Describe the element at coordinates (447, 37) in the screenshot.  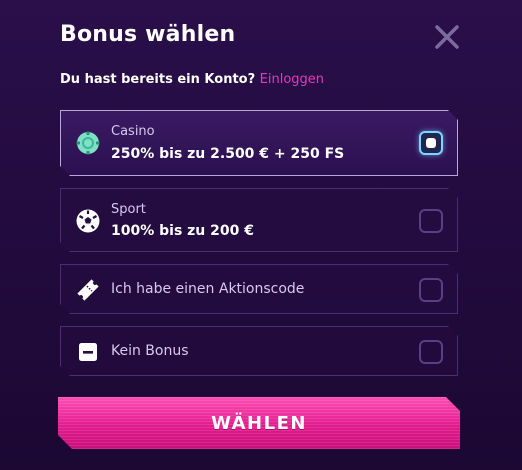
I see `close-icon` at that location.